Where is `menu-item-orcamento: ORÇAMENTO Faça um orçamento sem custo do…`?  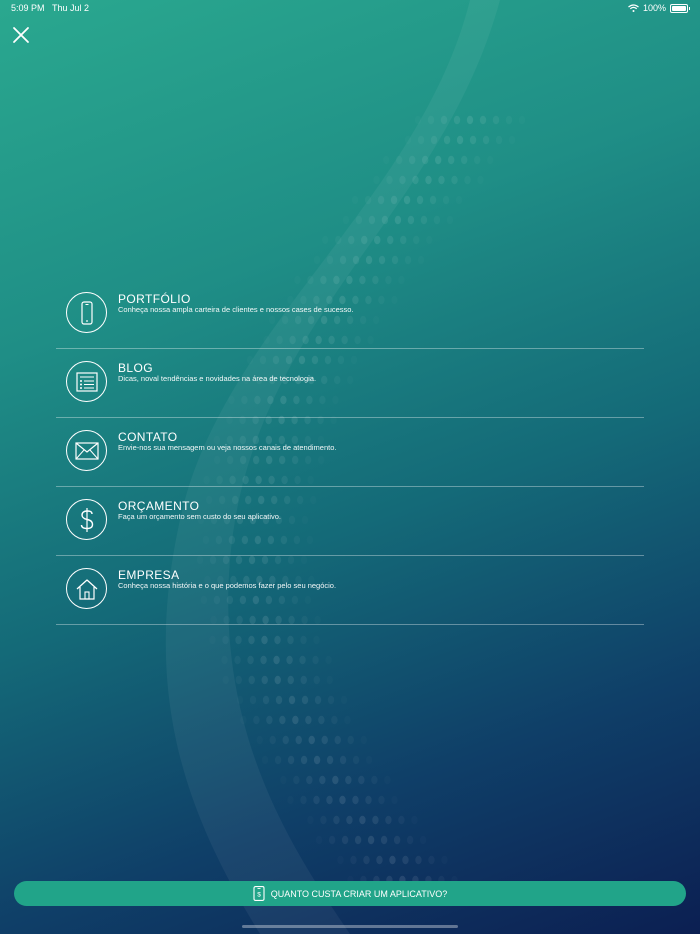 menu-item-orcamento: ORÇAMENTO Faça um orçamento sem custo do… is located at coordinates (350, 521).